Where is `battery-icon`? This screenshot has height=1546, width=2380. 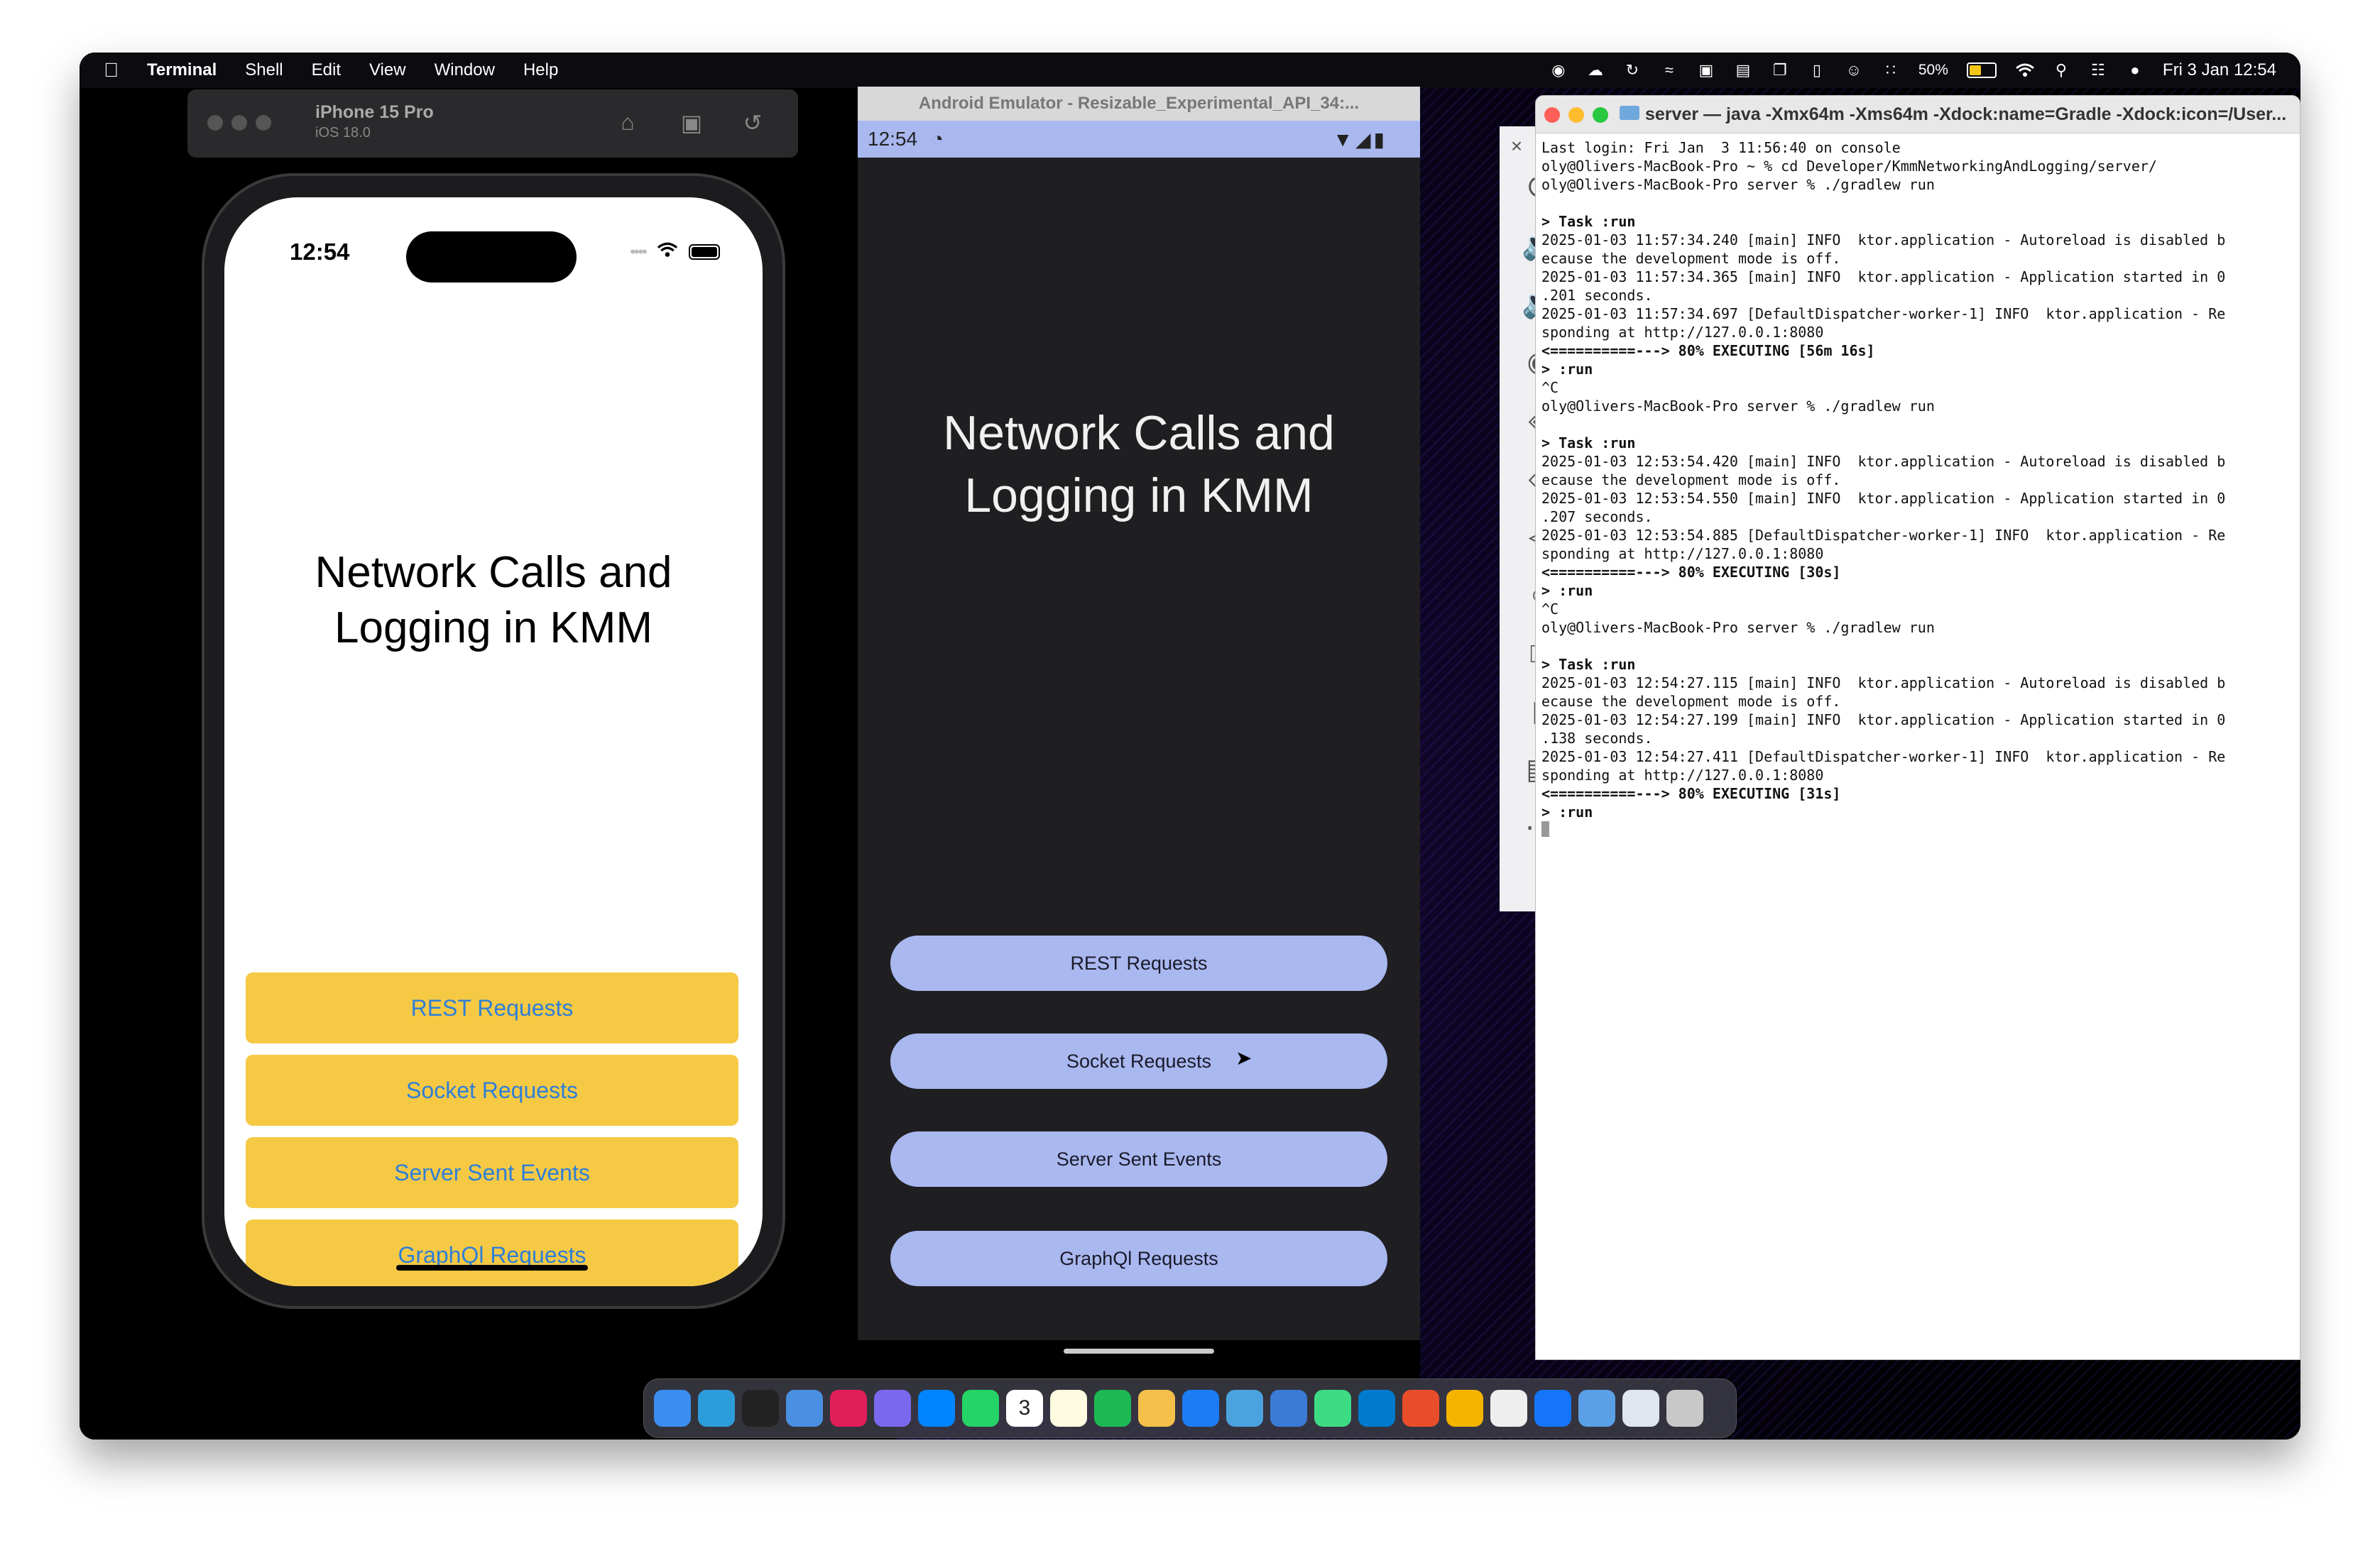 battery-icon is located at coordinates (1982, 70).